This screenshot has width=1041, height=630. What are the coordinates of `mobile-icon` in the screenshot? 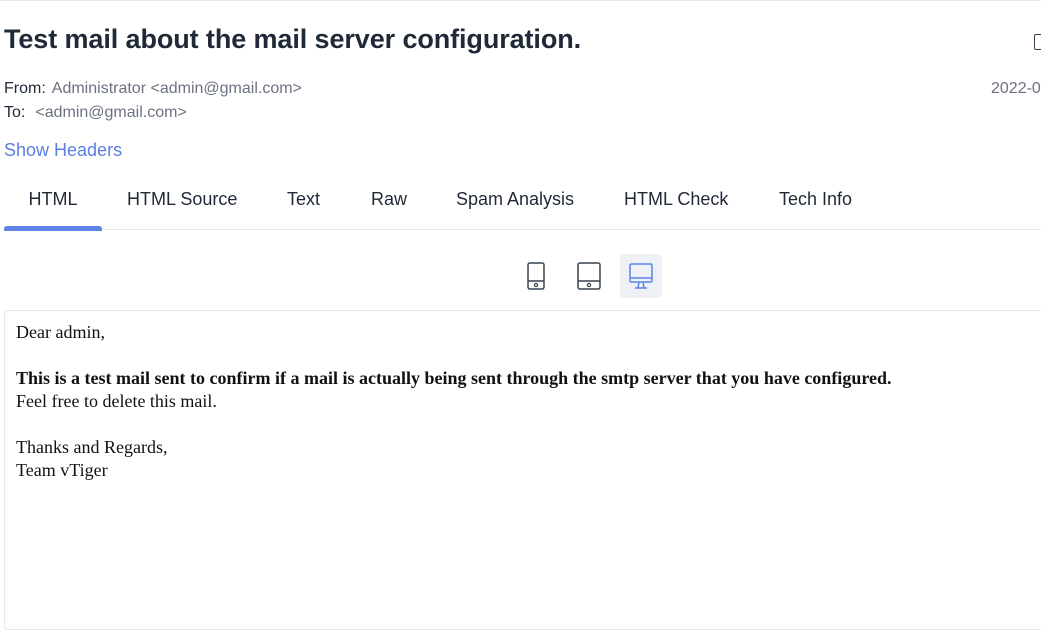 It's located at (536, 276).